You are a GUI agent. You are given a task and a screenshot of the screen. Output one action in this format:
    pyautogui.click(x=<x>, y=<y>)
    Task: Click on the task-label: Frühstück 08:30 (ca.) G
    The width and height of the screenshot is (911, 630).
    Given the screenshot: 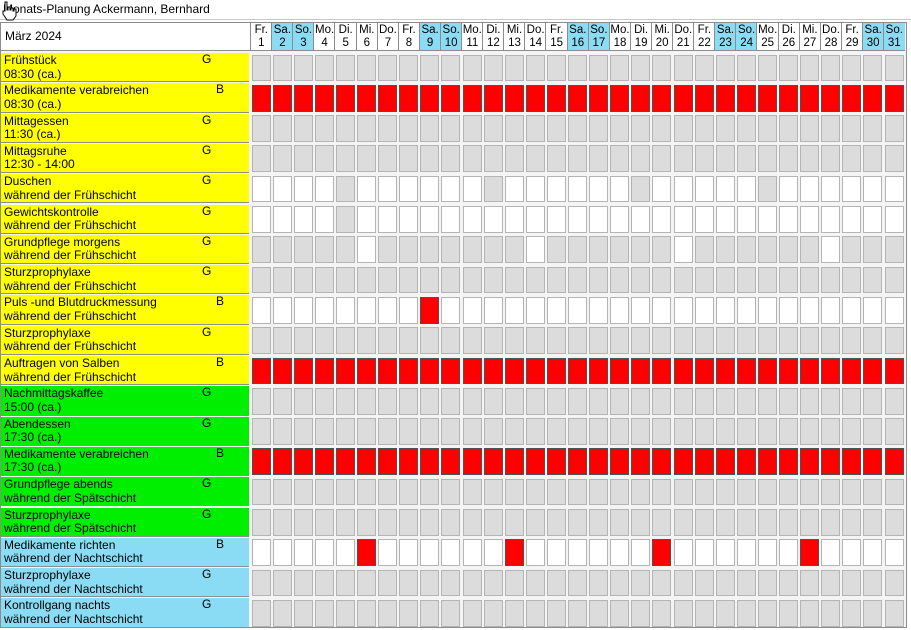 What is the action you would take?
    pyautogui.click(x=125, y=68)
    